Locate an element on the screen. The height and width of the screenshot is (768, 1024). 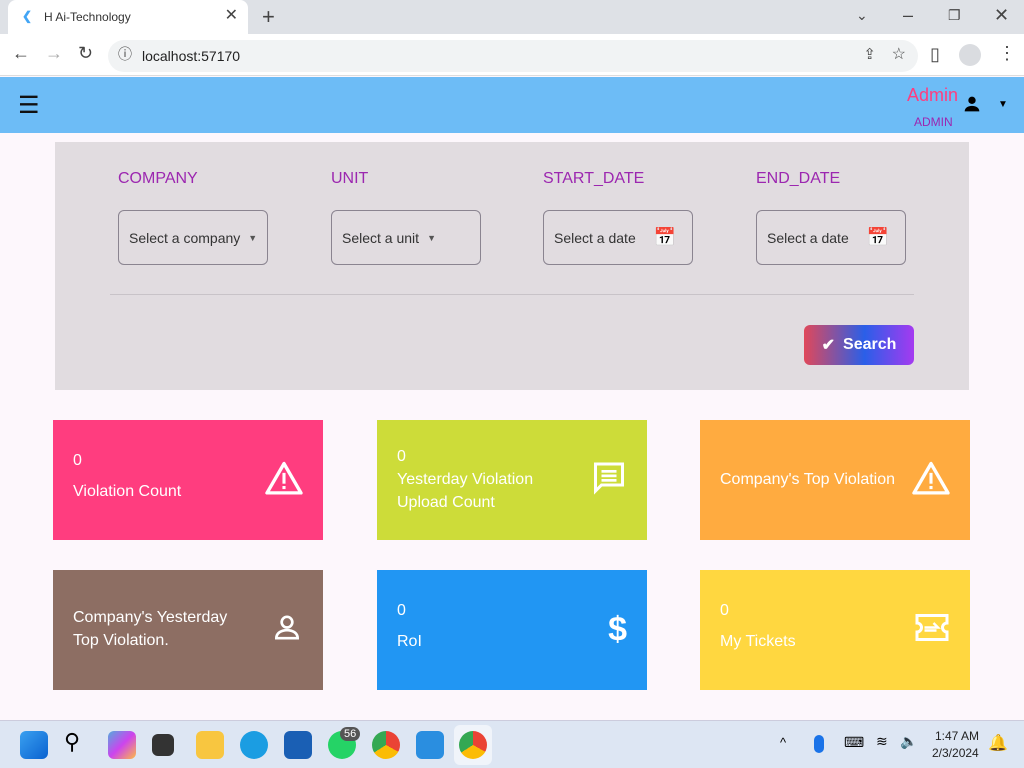
url-text: localhost:57170 is located at coordinates (191, 56).